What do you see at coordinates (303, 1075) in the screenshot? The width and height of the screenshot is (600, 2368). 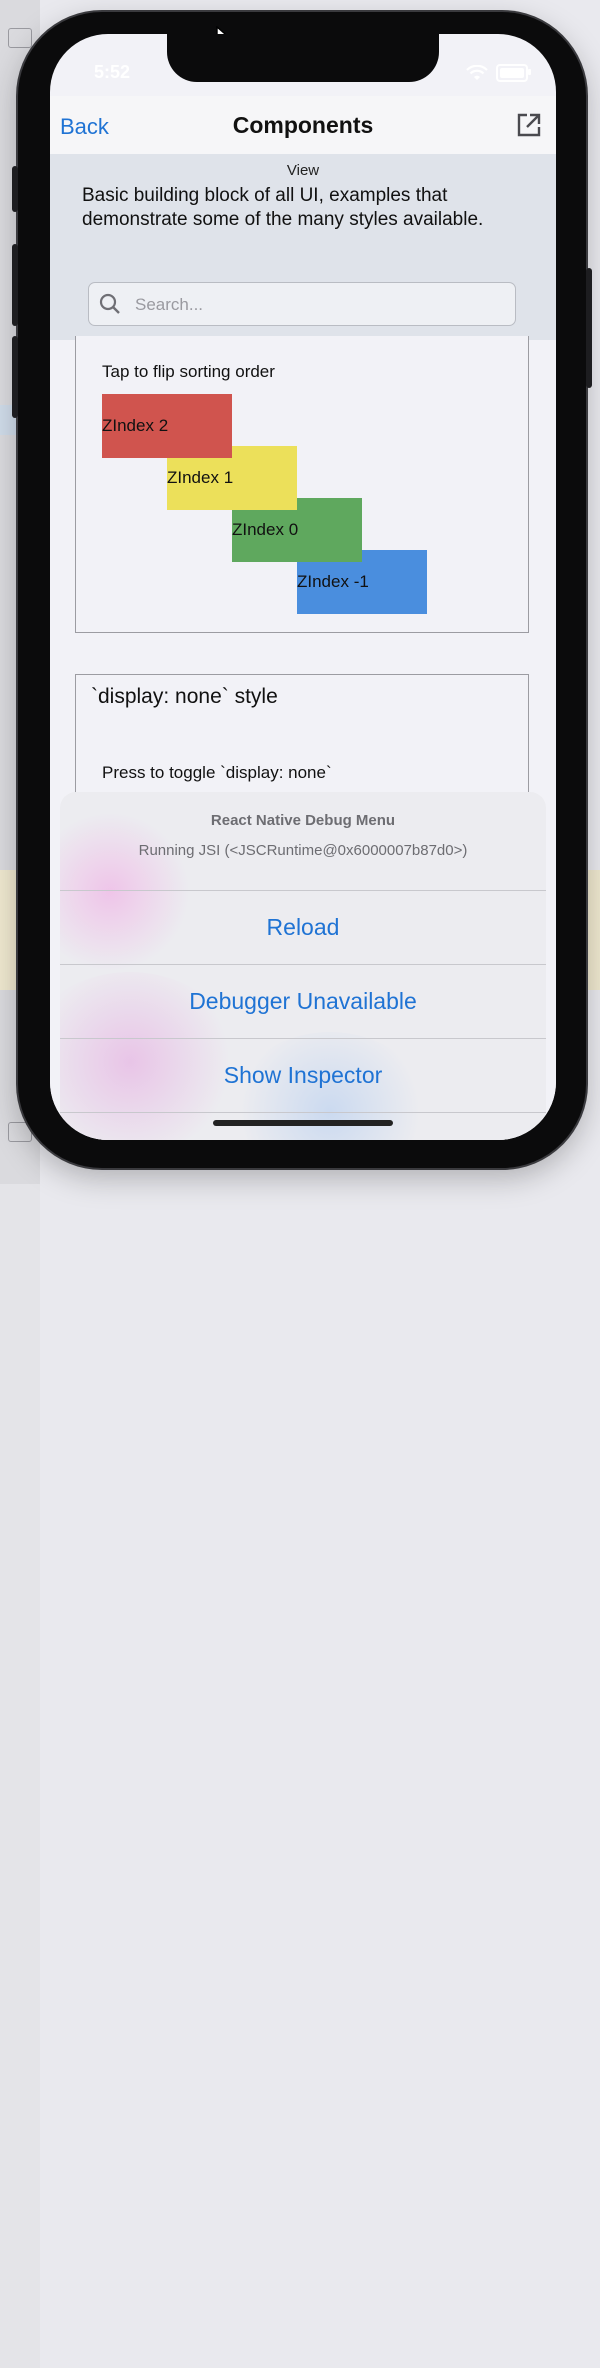 I see `show-inspector-button: Show Inspector` at bounding box center [303, 1075].